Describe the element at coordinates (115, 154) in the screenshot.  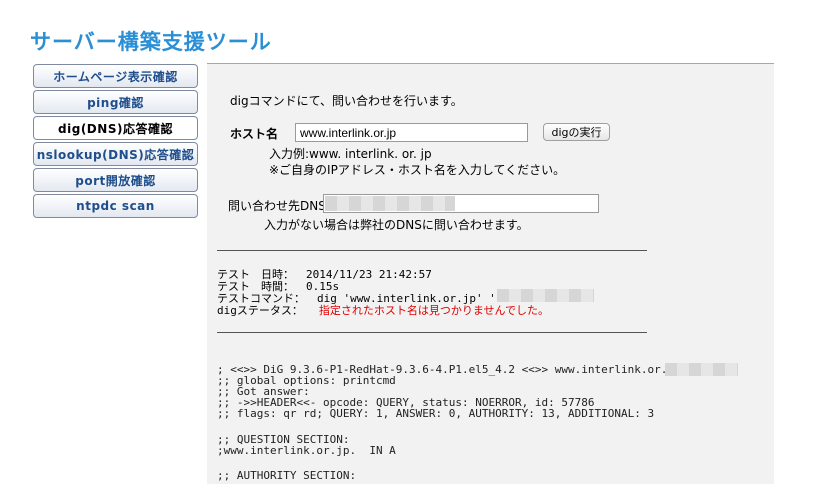
I see `nav-nslookup-check-button: nslookup(DNS)応答確認` at that location.